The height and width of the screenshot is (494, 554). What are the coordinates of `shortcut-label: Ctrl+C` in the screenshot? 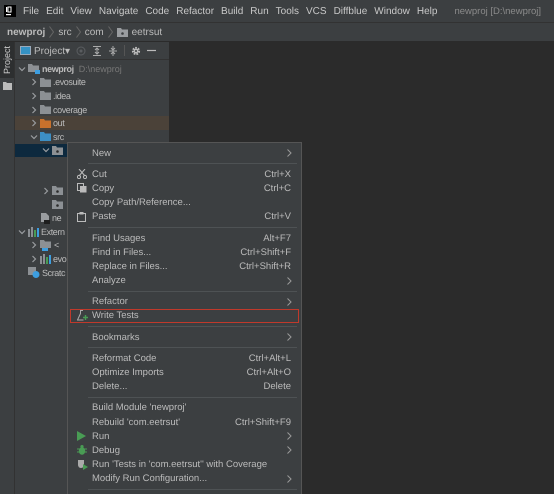 It's located at (277, 188).